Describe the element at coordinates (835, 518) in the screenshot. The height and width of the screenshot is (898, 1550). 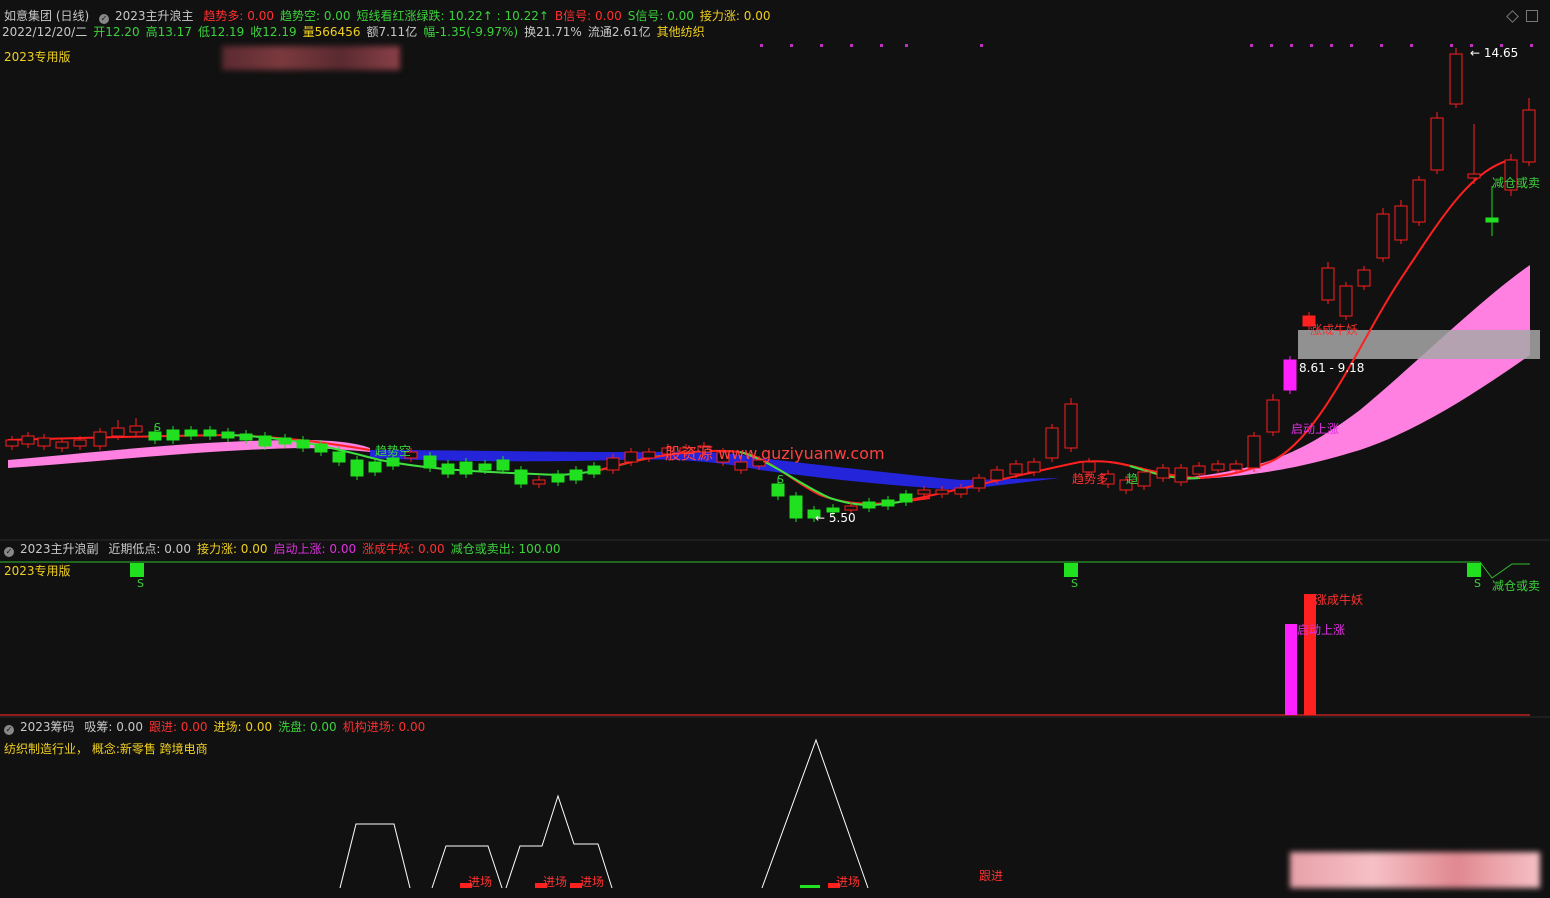
I see `low-price-label: ← 5.50` at that location.